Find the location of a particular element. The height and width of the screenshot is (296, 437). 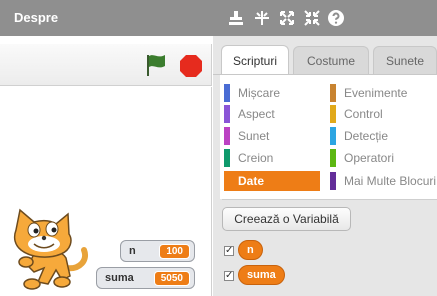

watcher-value: 5050 is located at coordinates (171, 278).